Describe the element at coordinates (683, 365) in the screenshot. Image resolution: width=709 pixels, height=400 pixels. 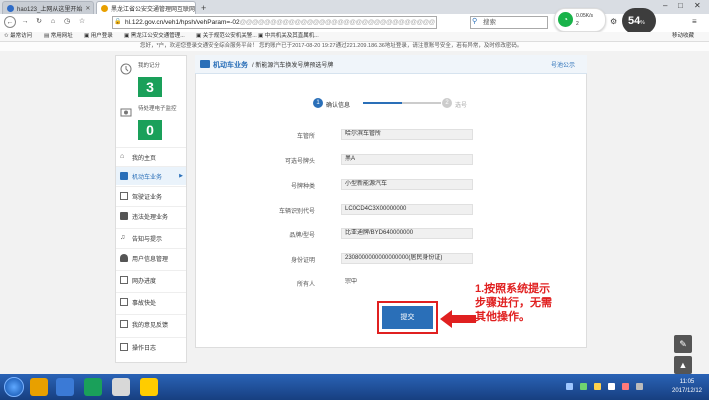
I see `back-to-top-icon: ▲` at that location.